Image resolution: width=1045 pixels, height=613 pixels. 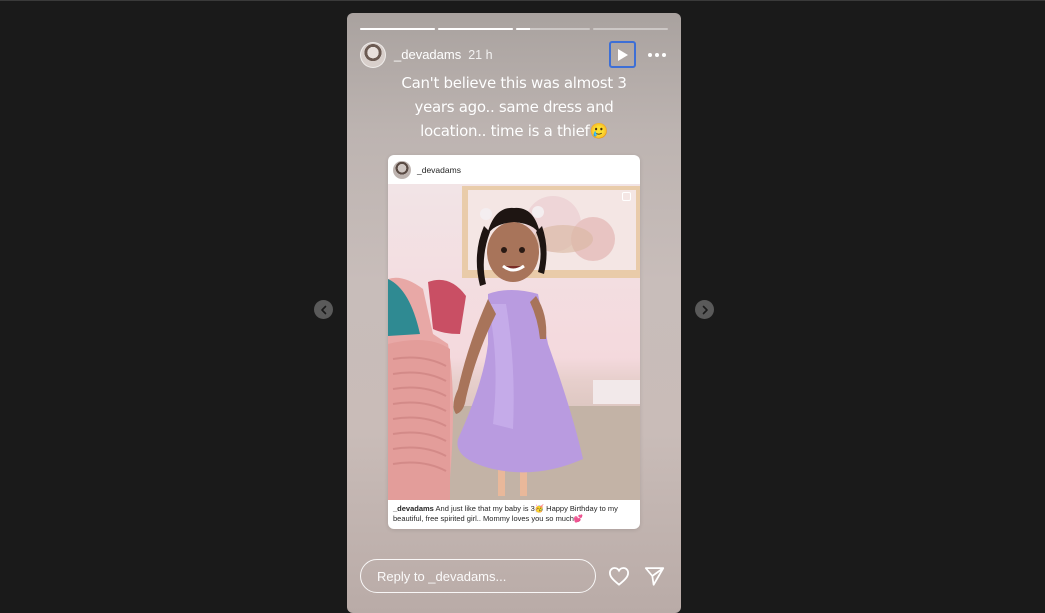 What do you see at coordinates (439, 169) in the screenshot?
I see `shared-post-username: _devadams` at bounding box center [439, 169].